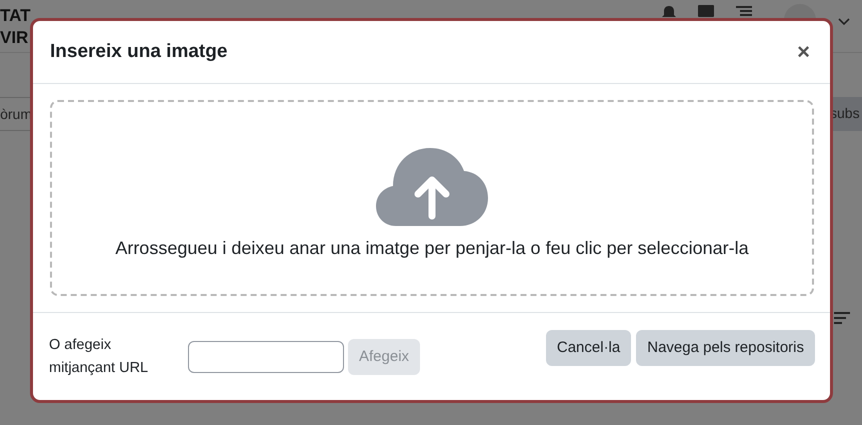 The height and width of the screenshot is (425, 862). Describe the element at coordinates (139, 52) in the screenshot. I see `dialog-title: Insereix una imatge` at that location.